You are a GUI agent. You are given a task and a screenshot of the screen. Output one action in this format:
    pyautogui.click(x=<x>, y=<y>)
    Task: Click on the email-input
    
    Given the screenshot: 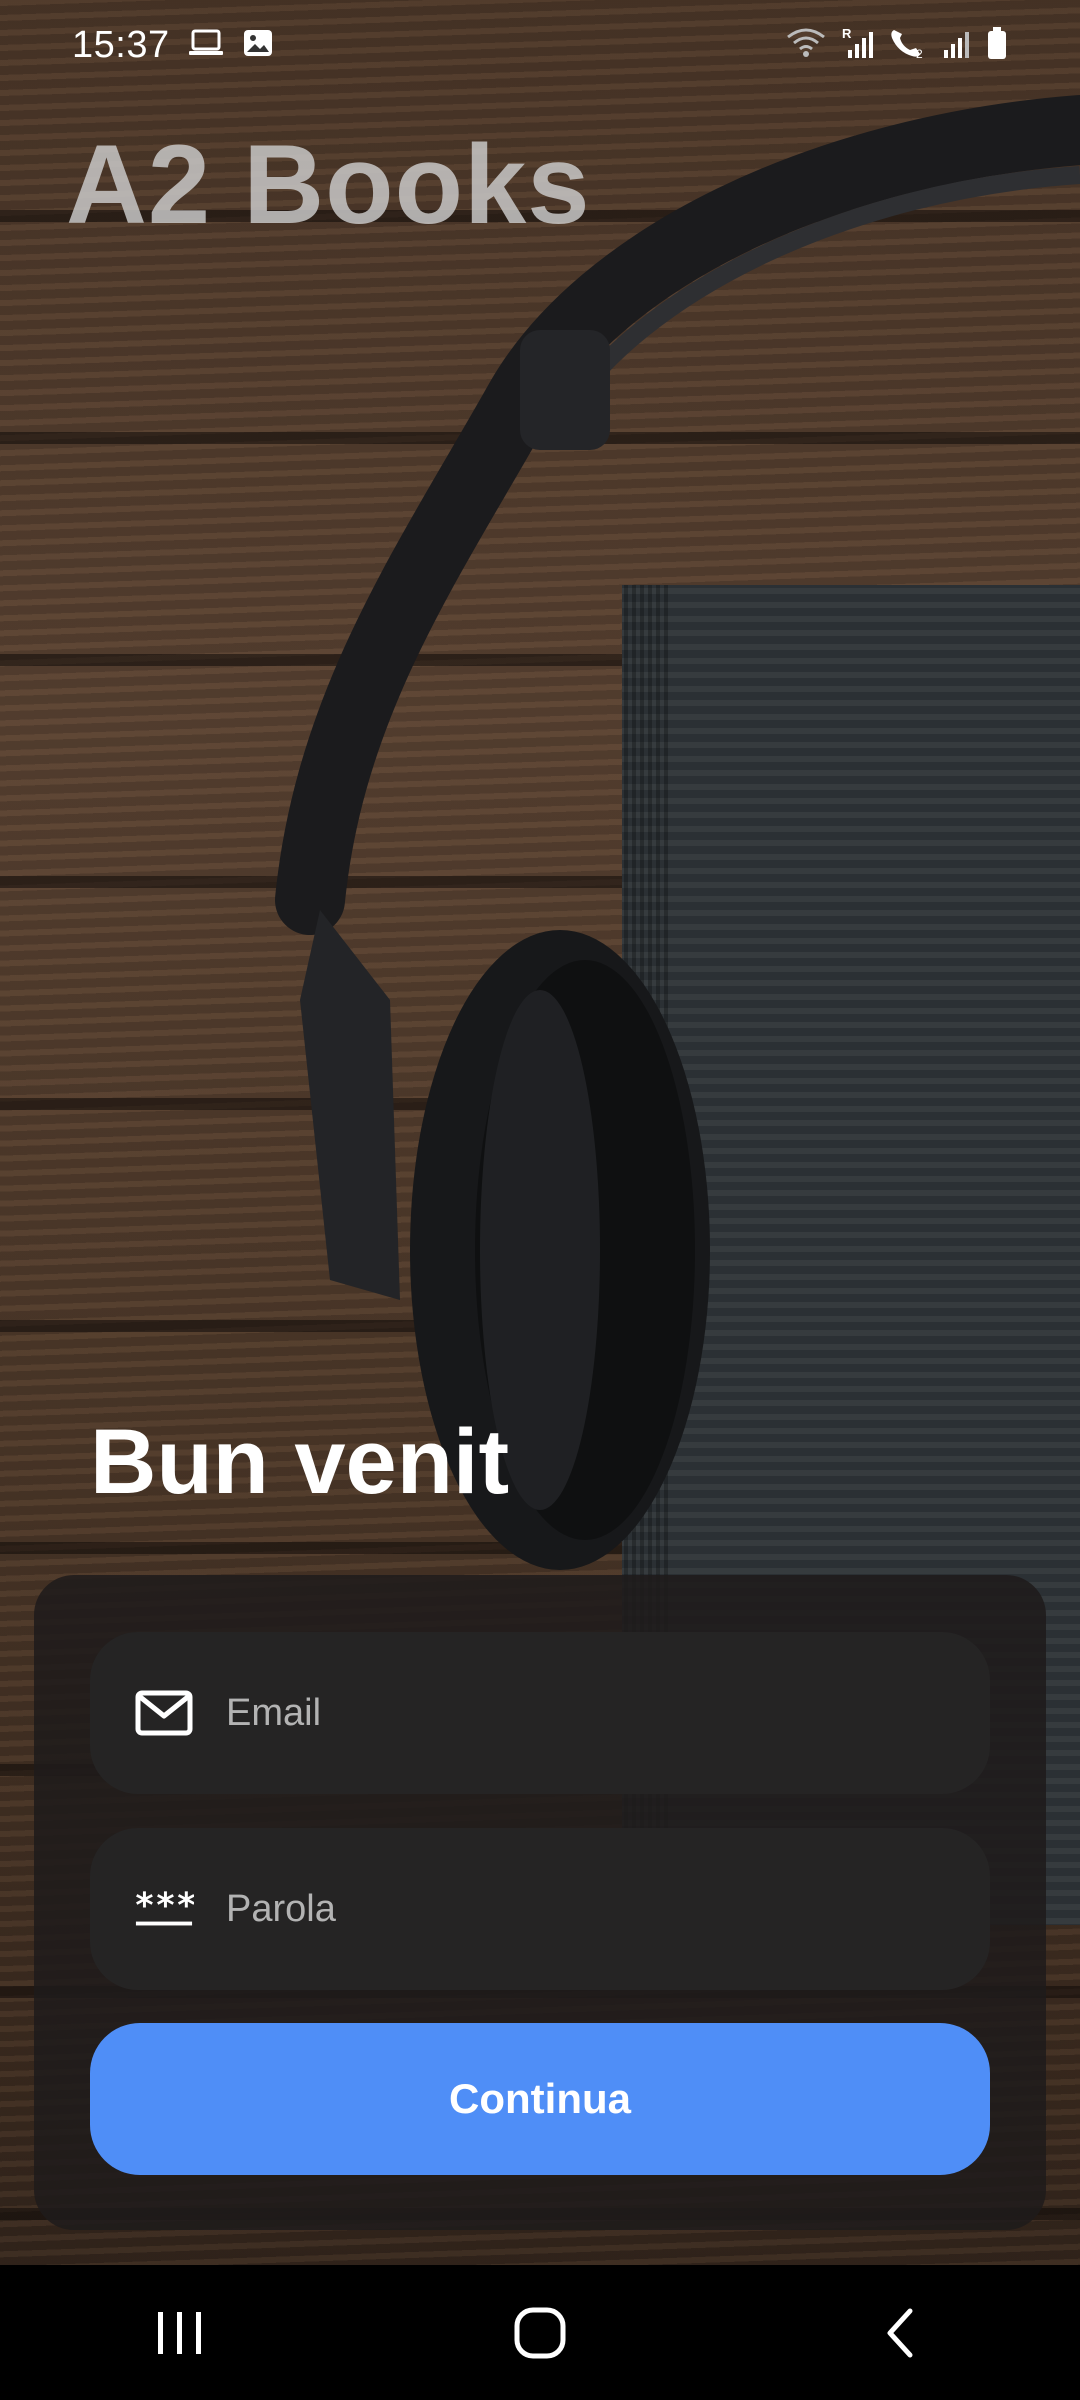 What is the action you would take?
    pyautogui.click(x=607, y=1713)
    